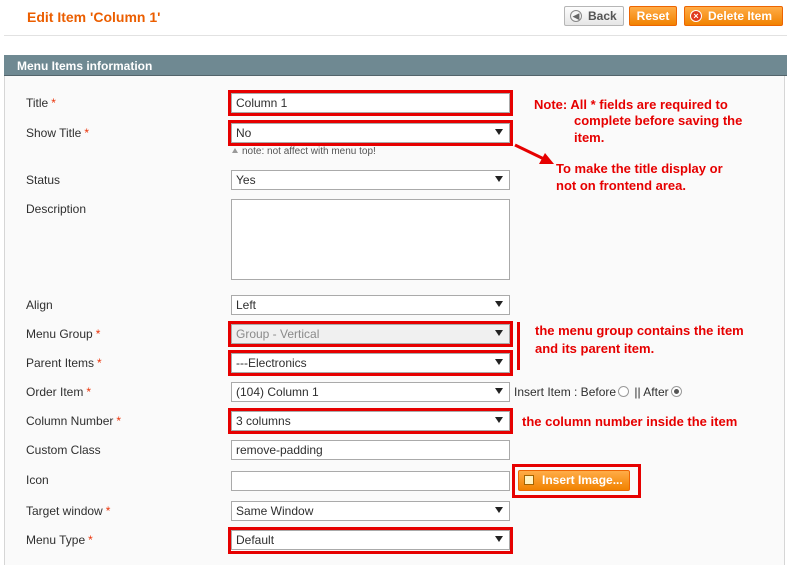 This screenshot has width=787, height=565. What do you see at coordinates (370, 103) in the screenshot?
I see `title-highlight` at bounding box center [370, 103].